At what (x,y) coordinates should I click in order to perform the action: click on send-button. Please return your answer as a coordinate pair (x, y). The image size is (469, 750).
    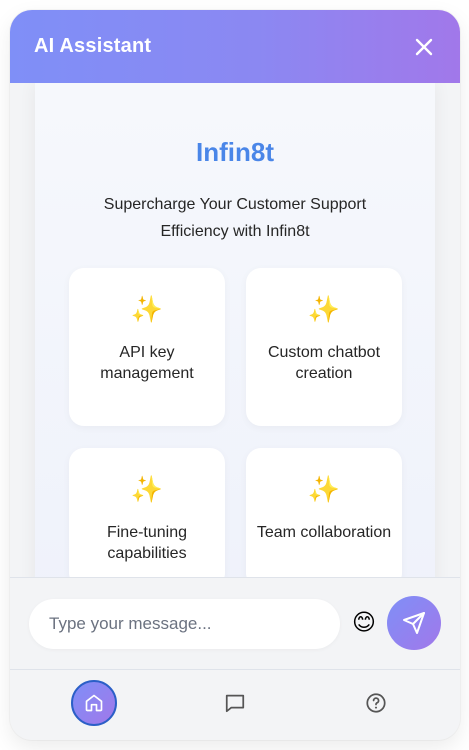
    Looking at the image, I should click on (414, 623).